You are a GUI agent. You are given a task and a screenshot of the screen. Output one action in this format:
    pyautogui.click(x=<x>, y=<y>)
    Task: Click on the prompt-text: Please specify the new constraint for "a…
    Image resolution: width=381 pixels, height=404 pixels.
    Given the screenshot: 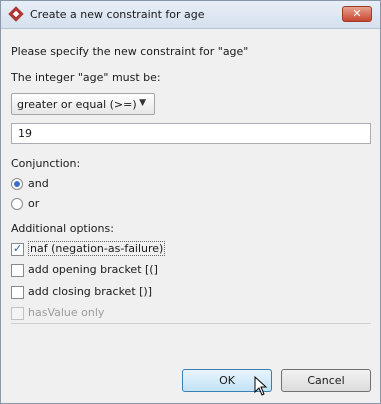 What is the action you would take?
    pyautogui.click(x=130, y=51)
    